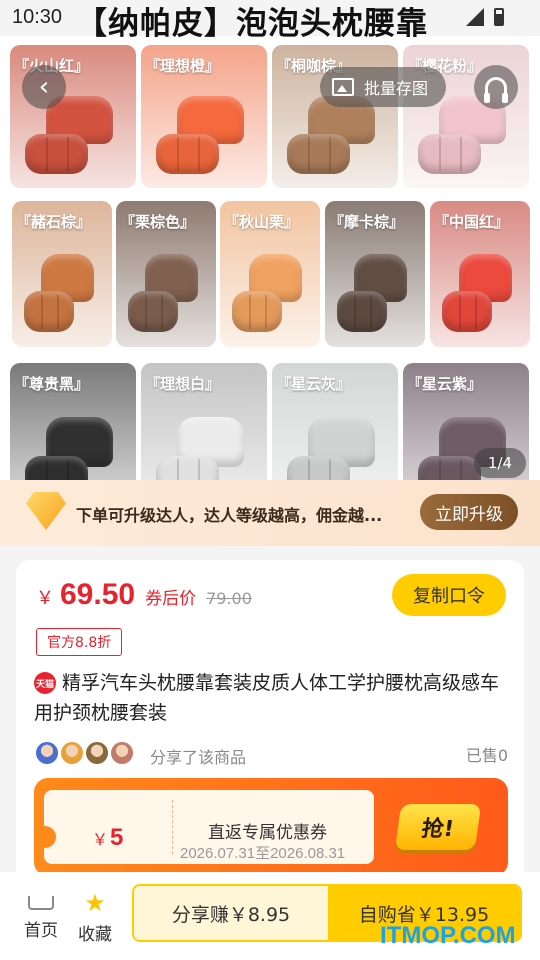  I want to click on gallery-tile-label: 『中国红』, so click(472, 222).